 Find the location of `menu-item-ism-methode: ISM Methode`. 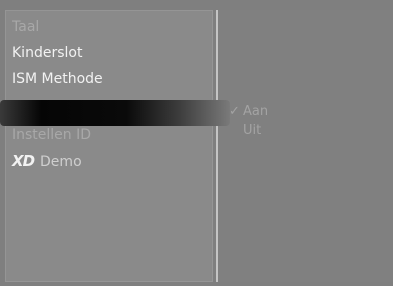

menu-item-ism-methode: ISM Methode is located at coordinates (57, 79).